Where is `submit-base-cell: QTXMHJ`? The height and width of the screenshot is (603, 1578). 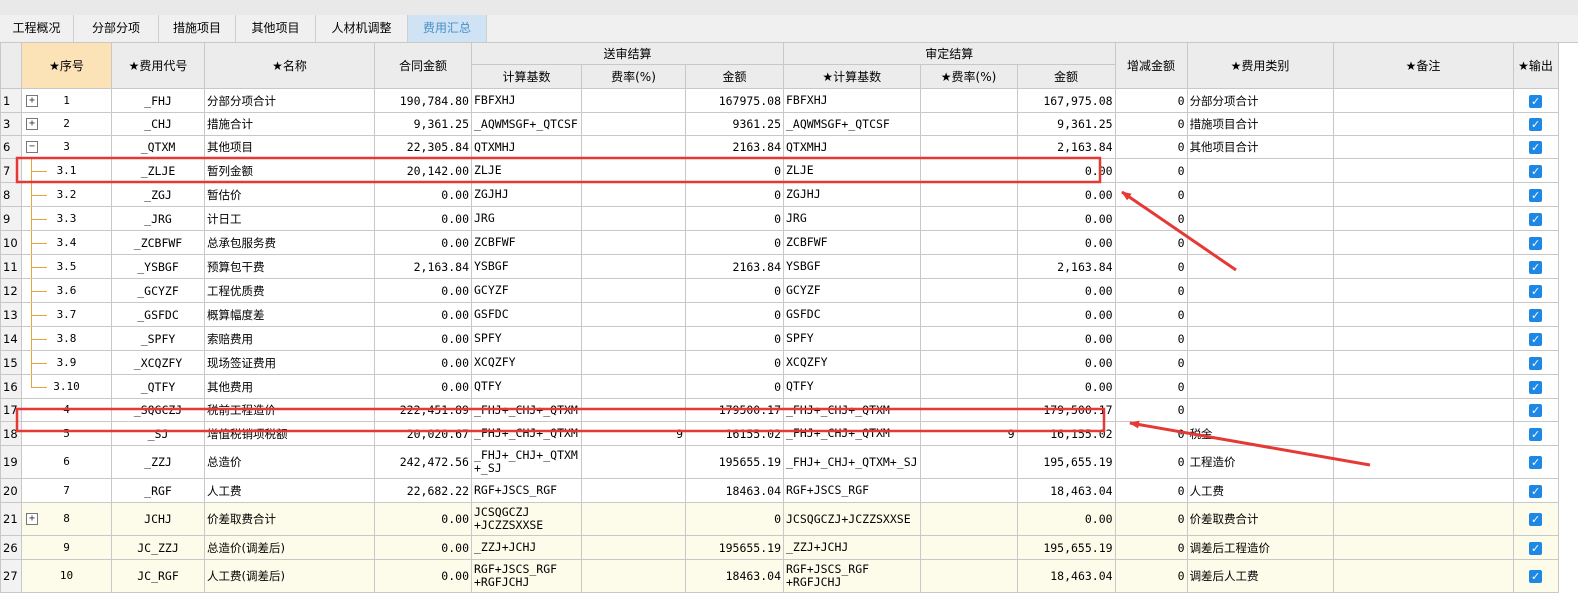 submit-base-cell: QTXMHJ is located at coordinates (526, 147).